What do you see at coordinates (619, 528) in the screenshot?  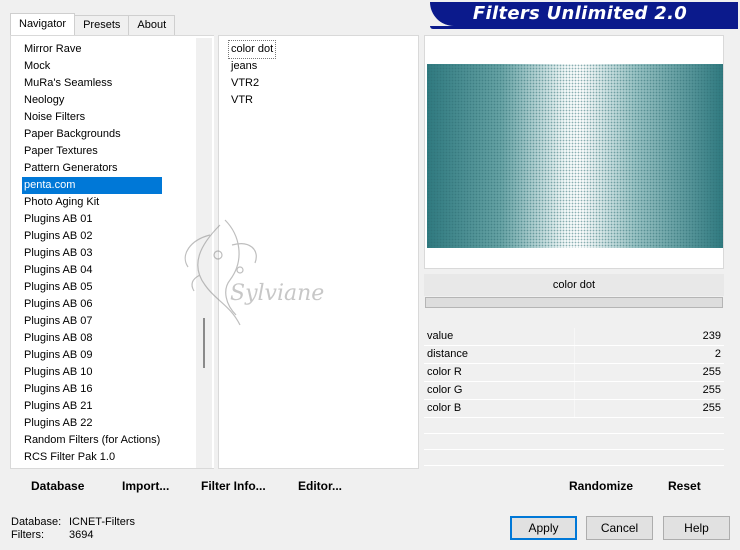 I see `cancel-button: Cancel` at bounding box center [619, 528].